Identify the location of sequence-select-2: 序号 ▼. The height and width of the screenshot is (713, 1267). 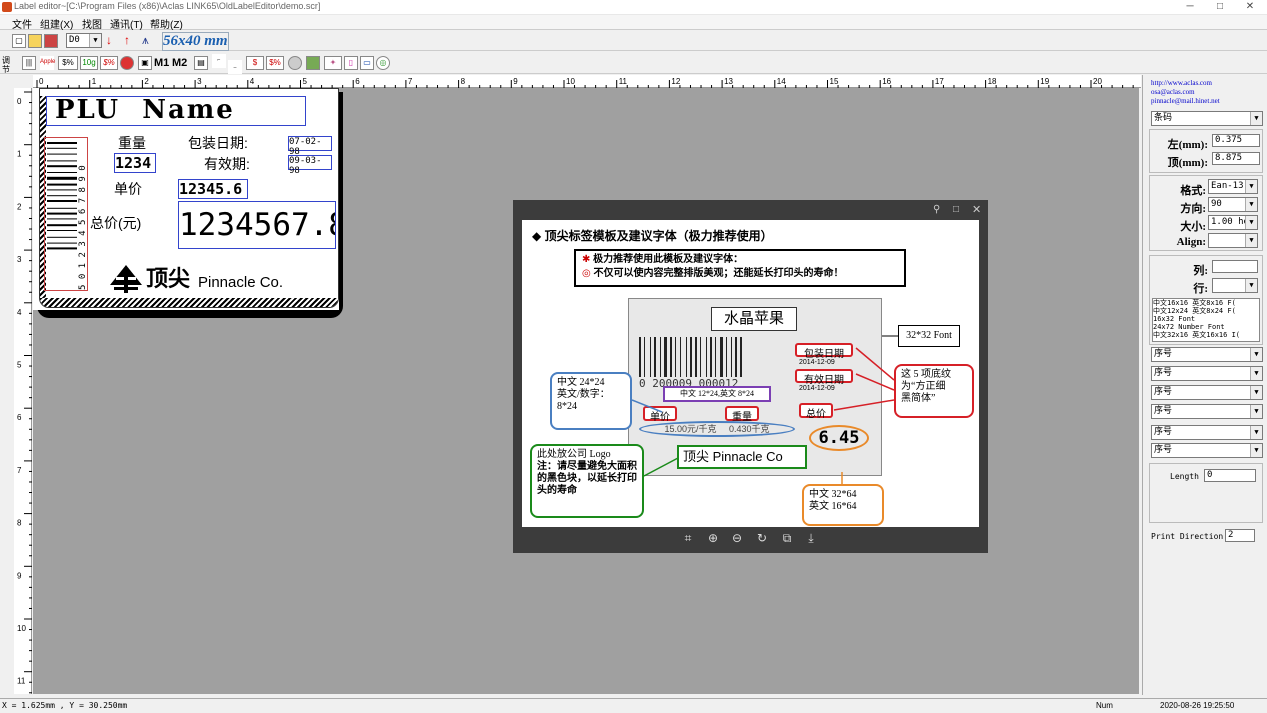
(1207, 373).